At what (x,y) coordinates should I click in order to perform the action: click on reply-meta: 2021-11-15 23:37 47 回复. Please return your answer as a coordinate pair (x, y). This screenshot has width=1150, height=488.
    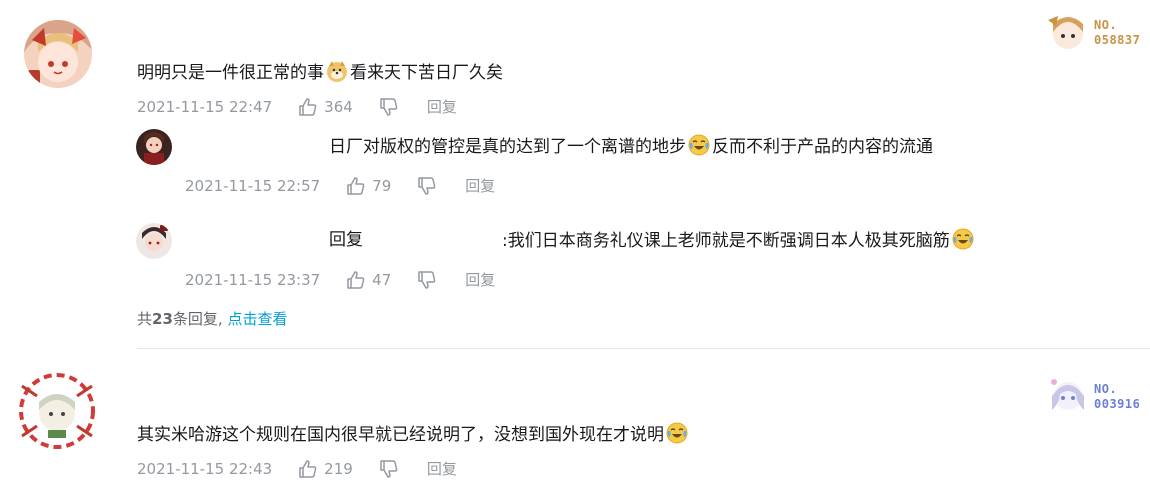
    Looking at the image, I should click on (340, 279).